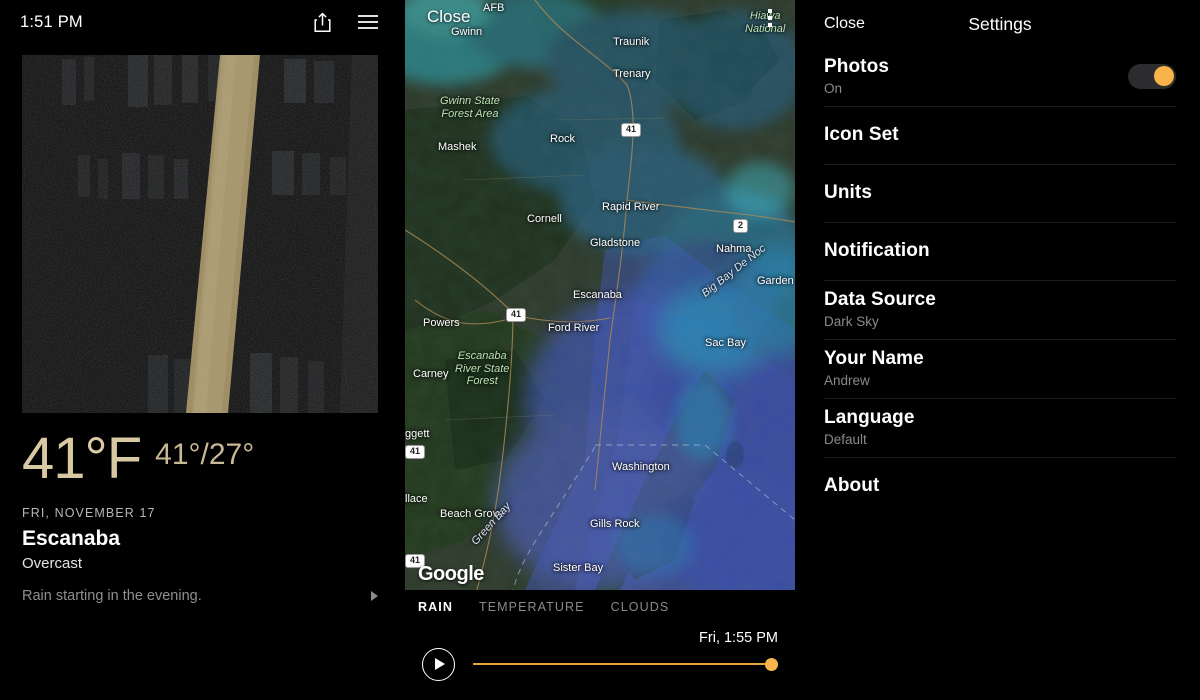  I want to click on settings-row-text: Notification, so click(877, 251).